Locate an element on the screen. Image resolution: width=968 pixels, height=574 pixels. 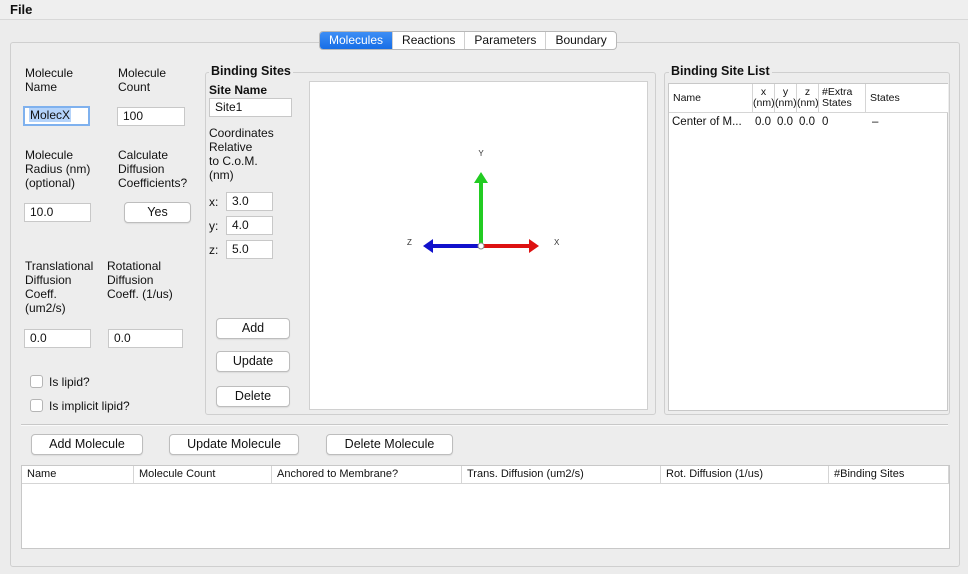
row-x: 0.0 is located at coordinates (763, 122).